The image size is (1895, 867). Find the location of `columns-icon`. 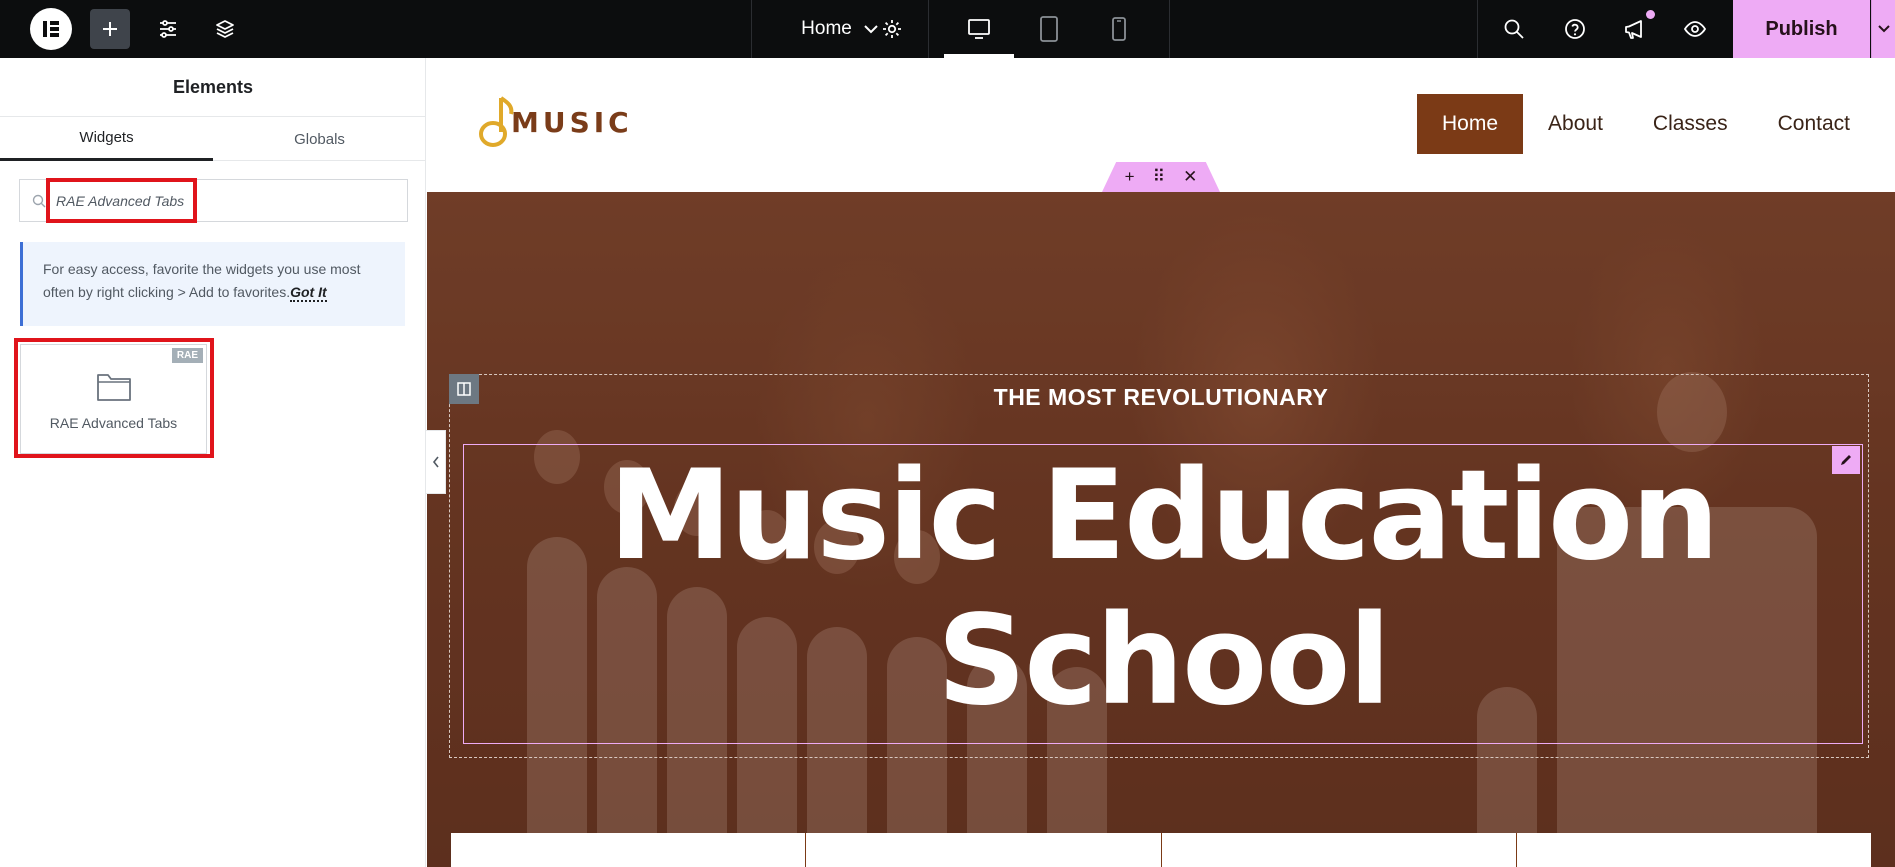

columns-icon is located at coordinates (464, 389).